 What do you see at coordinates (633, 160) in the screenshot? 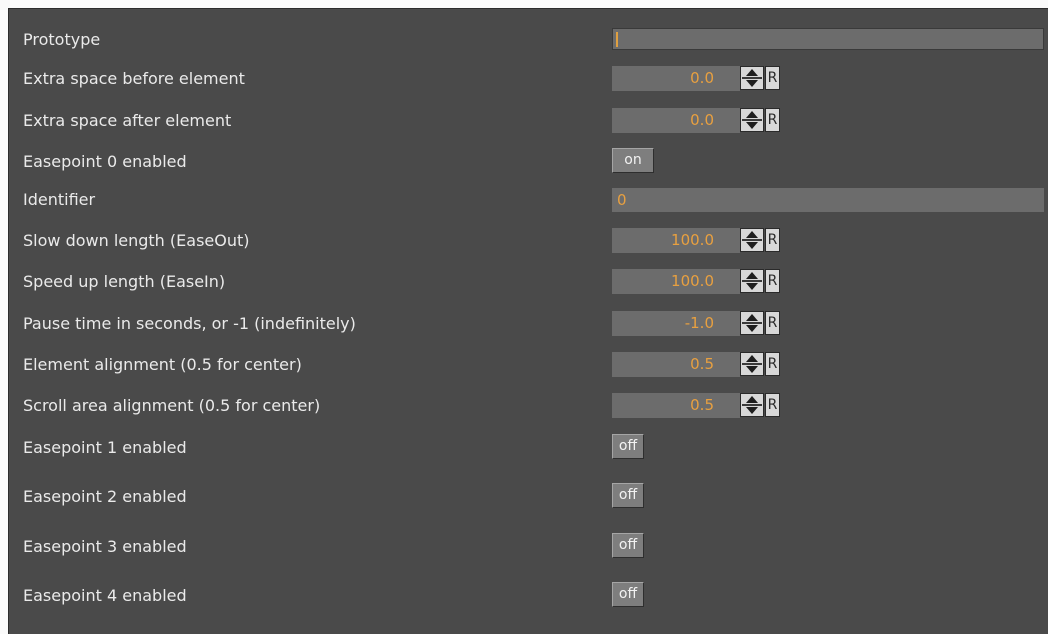
I see `easepoint-0-toggle: on` at bounding box center [633, 160].